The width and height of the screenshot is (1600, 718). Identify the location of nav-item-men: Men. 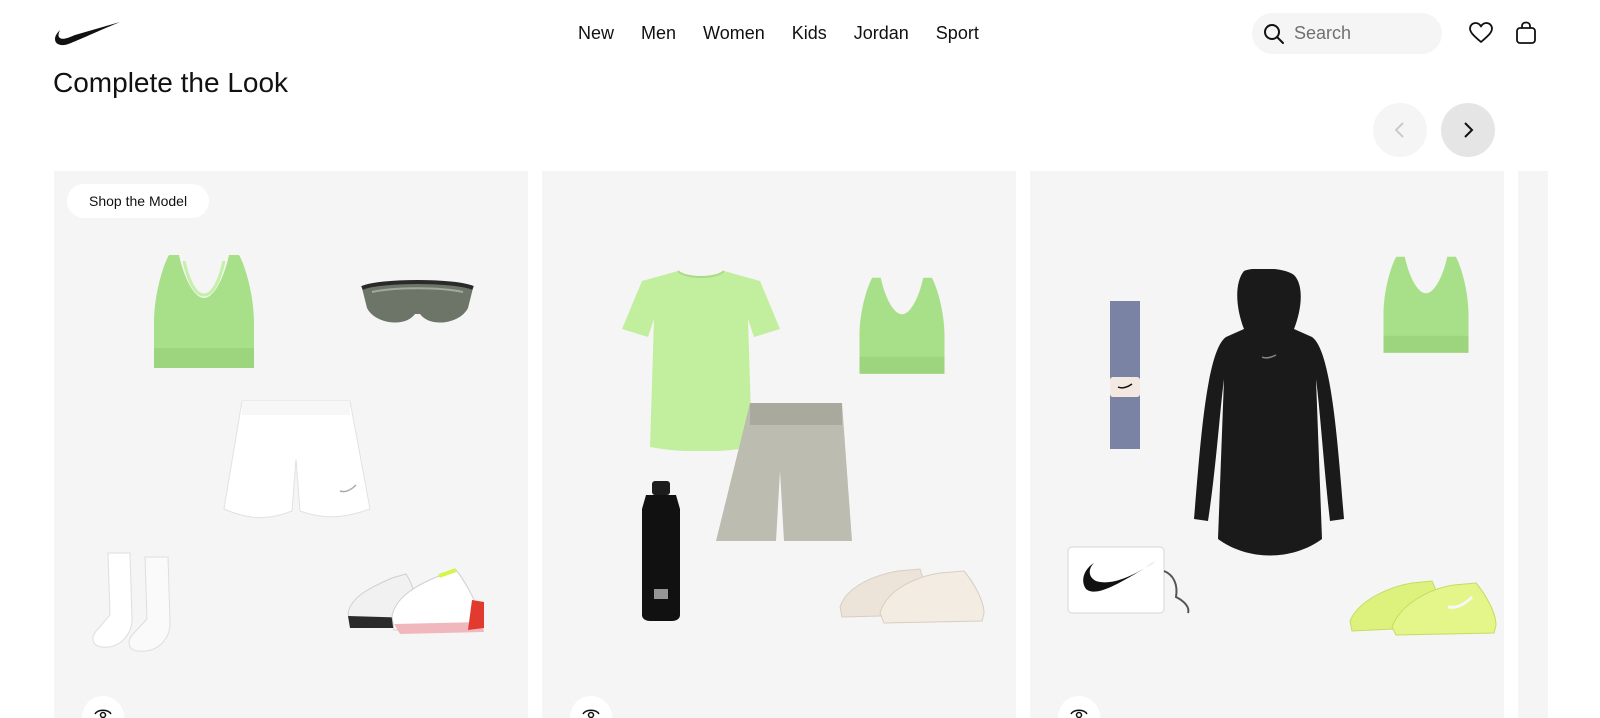
(658, 33).